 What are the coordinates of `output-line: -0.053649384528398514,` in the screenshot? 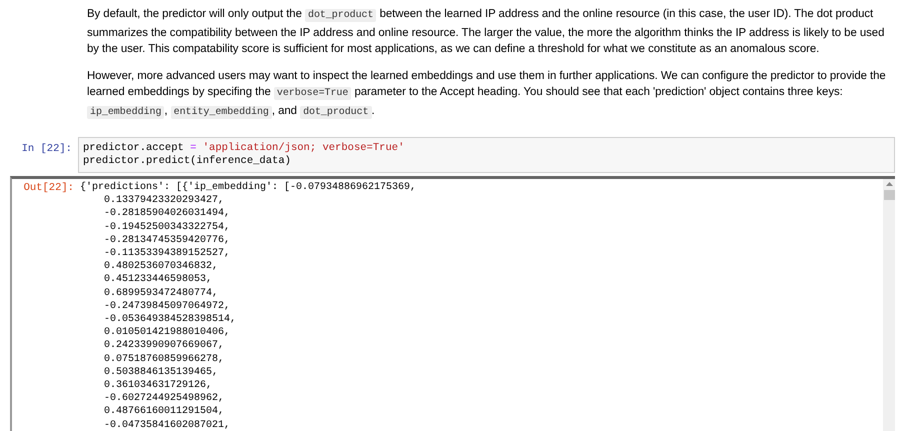 It's located at (170, 319).